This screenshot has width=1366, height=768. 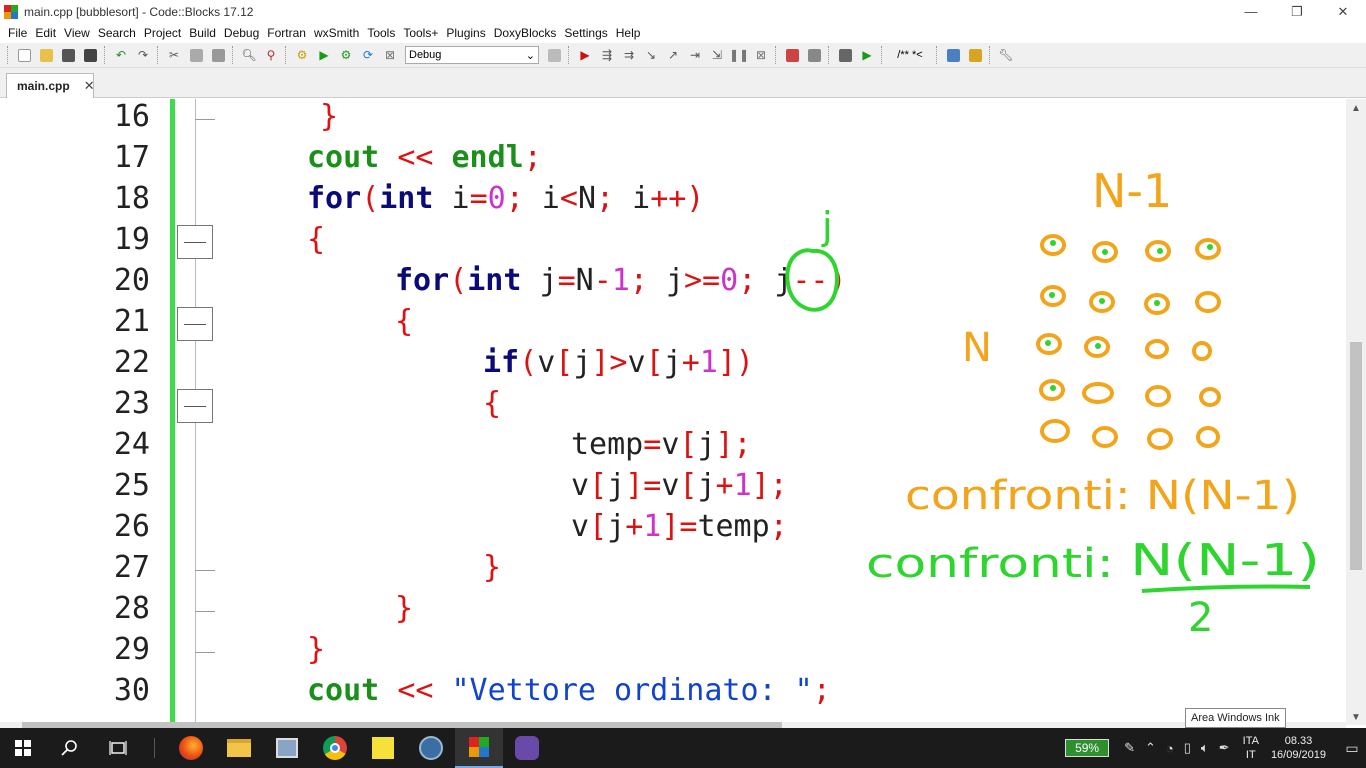 What do you see at coordinates (1251, 748) in the screenshot?
I see `language-indicator: ITA IT` at bounding box center [1251, 748].